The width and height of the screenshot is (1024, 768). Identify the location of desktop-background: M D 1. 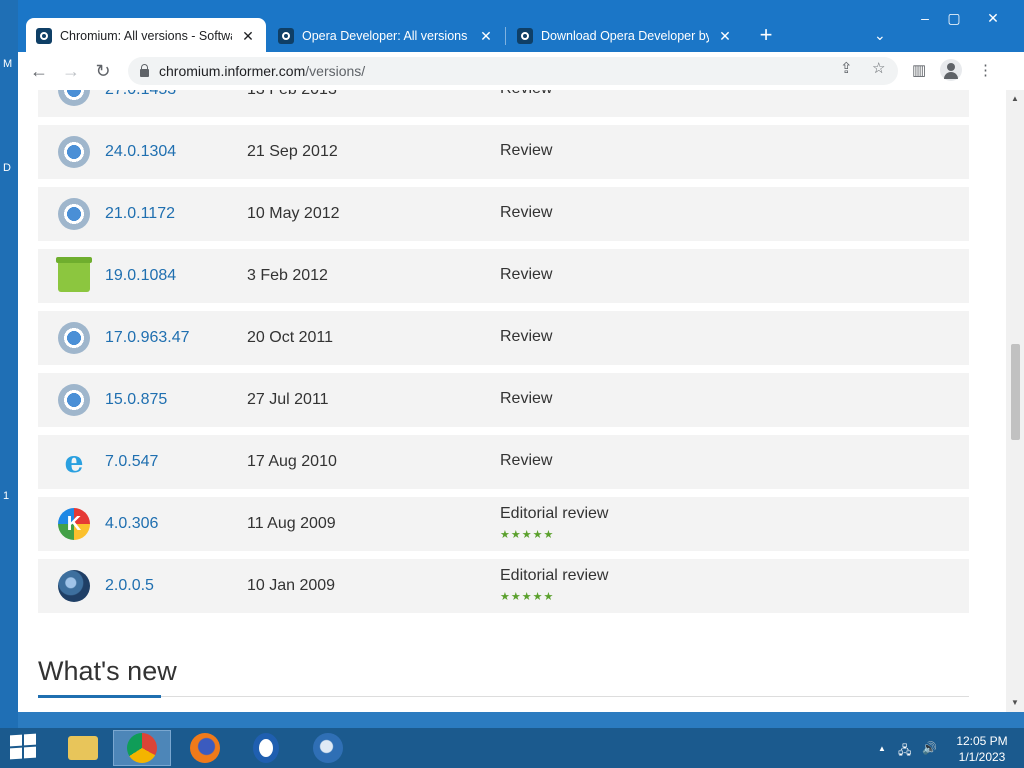
(9, 364).